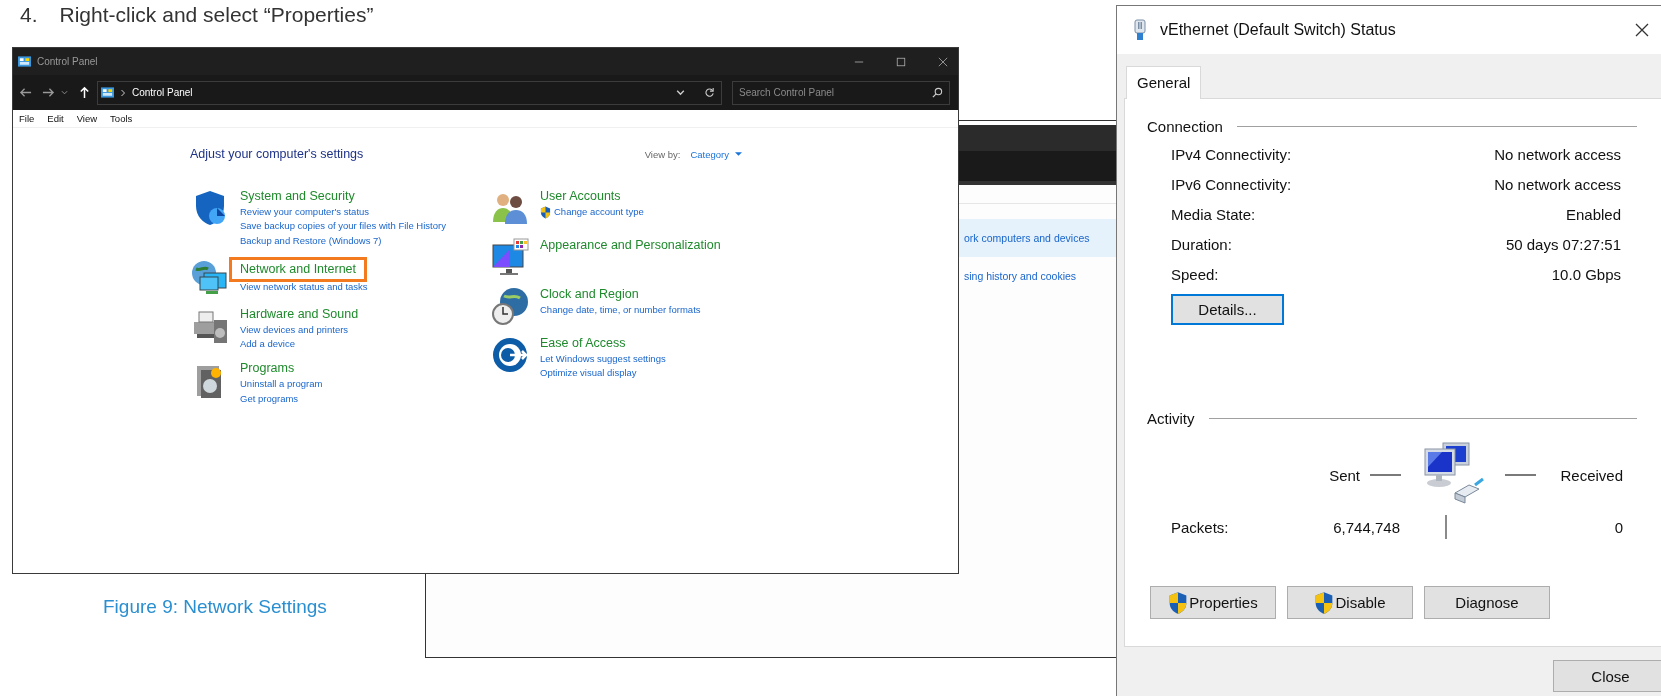 The width and height of the screenshot is (1661, 696). What do you see at coordinates (510, 306) in the screenshot?
I see `globe-clock-icon` at bounding box center [510, 306].